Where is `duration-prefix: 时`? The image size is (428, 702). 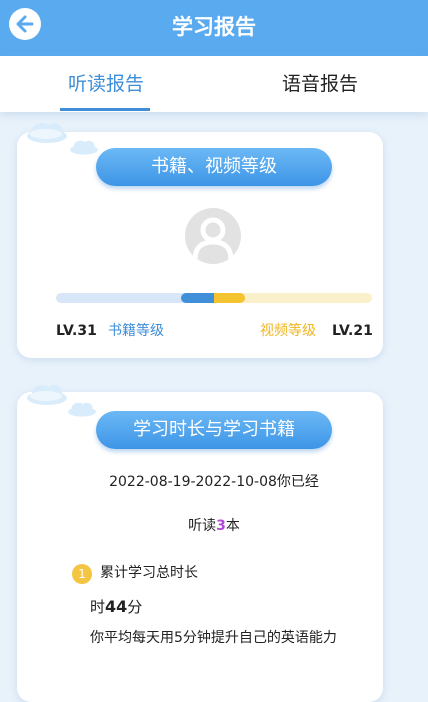
duration-prefix: 时 is located at coordinates (98, 607).